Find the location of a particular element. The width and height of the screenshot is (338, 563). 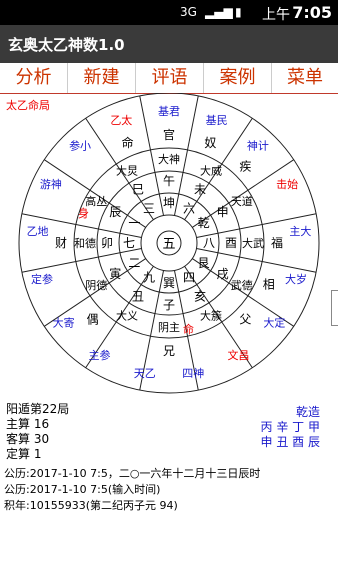

chart-glyph: 疾 is located at coordinates (245, 166).